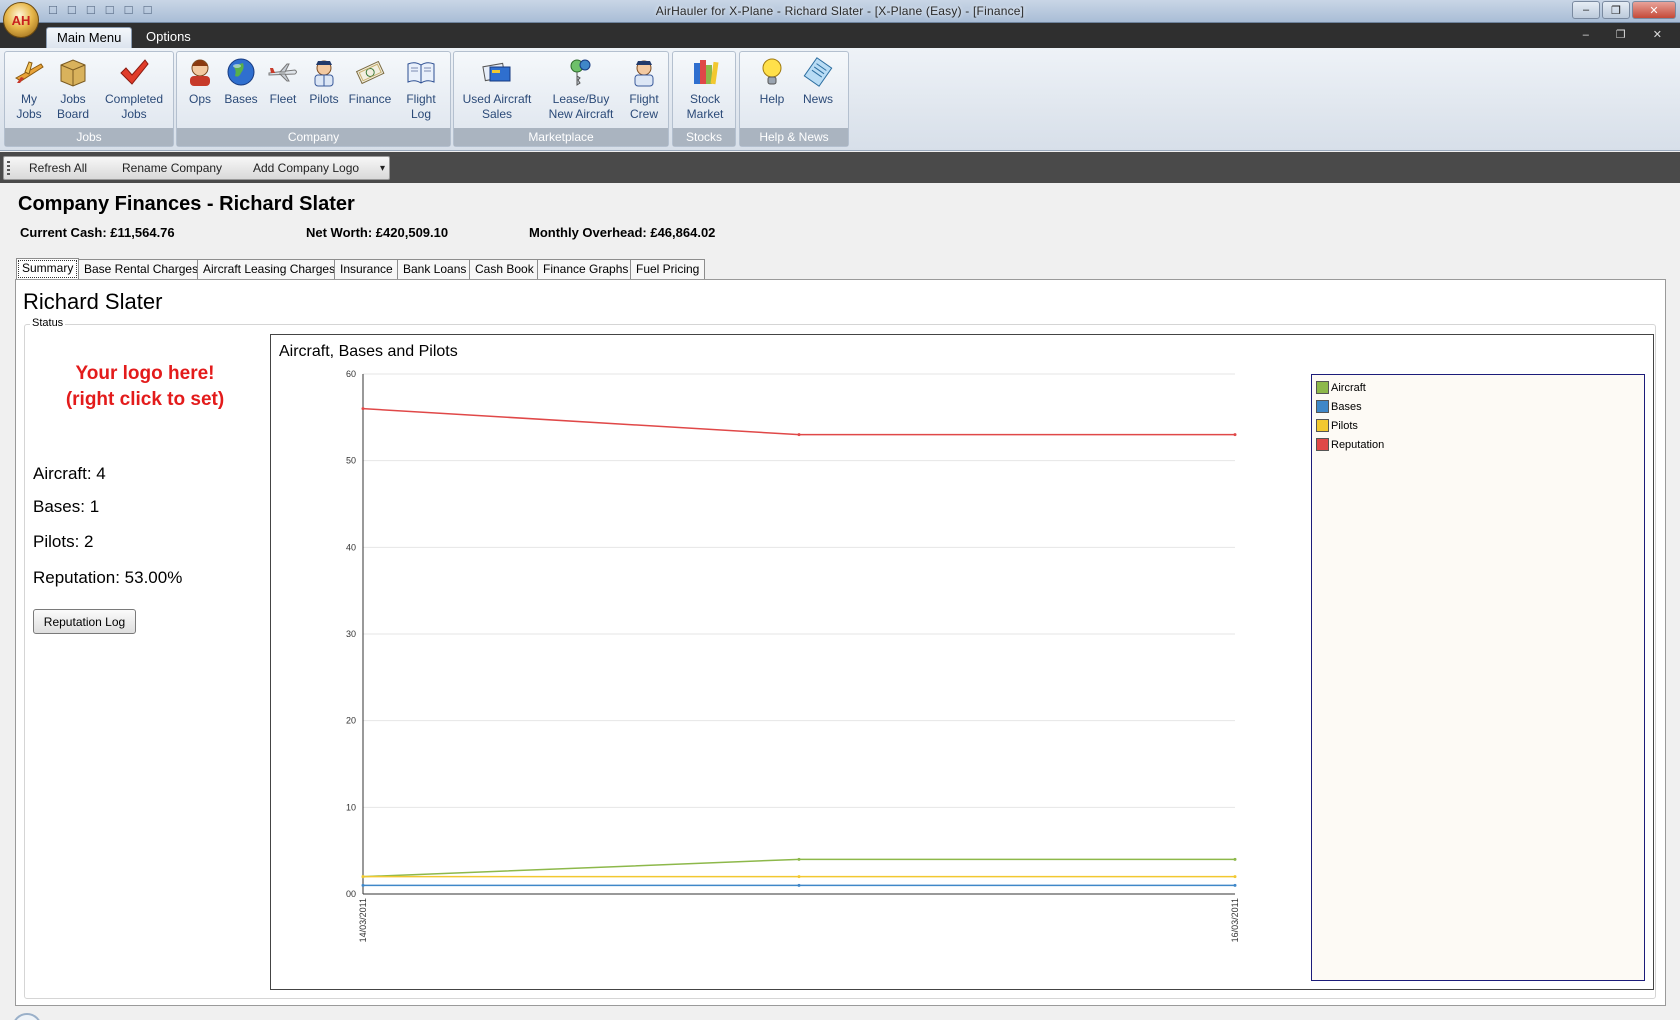 This screenshot has height=1020, width=1680. Describe the element at coordinates (1322, 406) in the screenshot. I see `legend-swatch-bases` at that location.